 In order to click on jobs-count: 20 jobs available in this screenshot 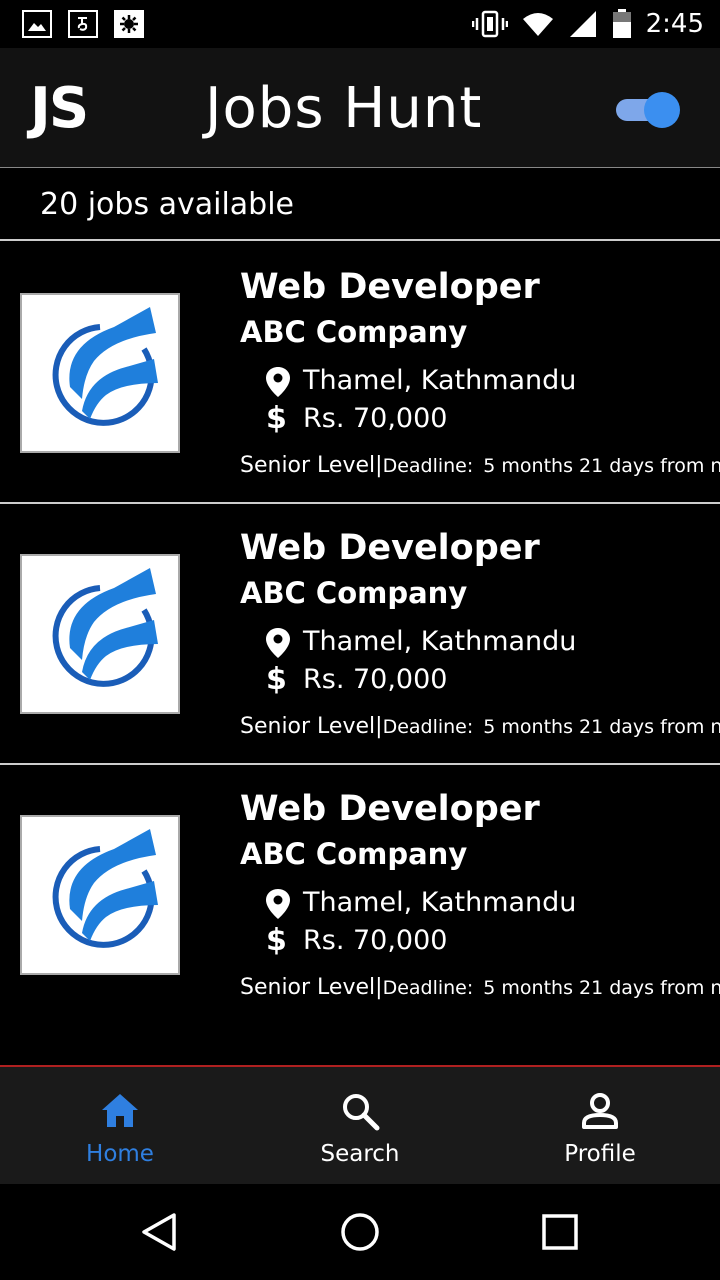, I will do `click(167, 204)`.